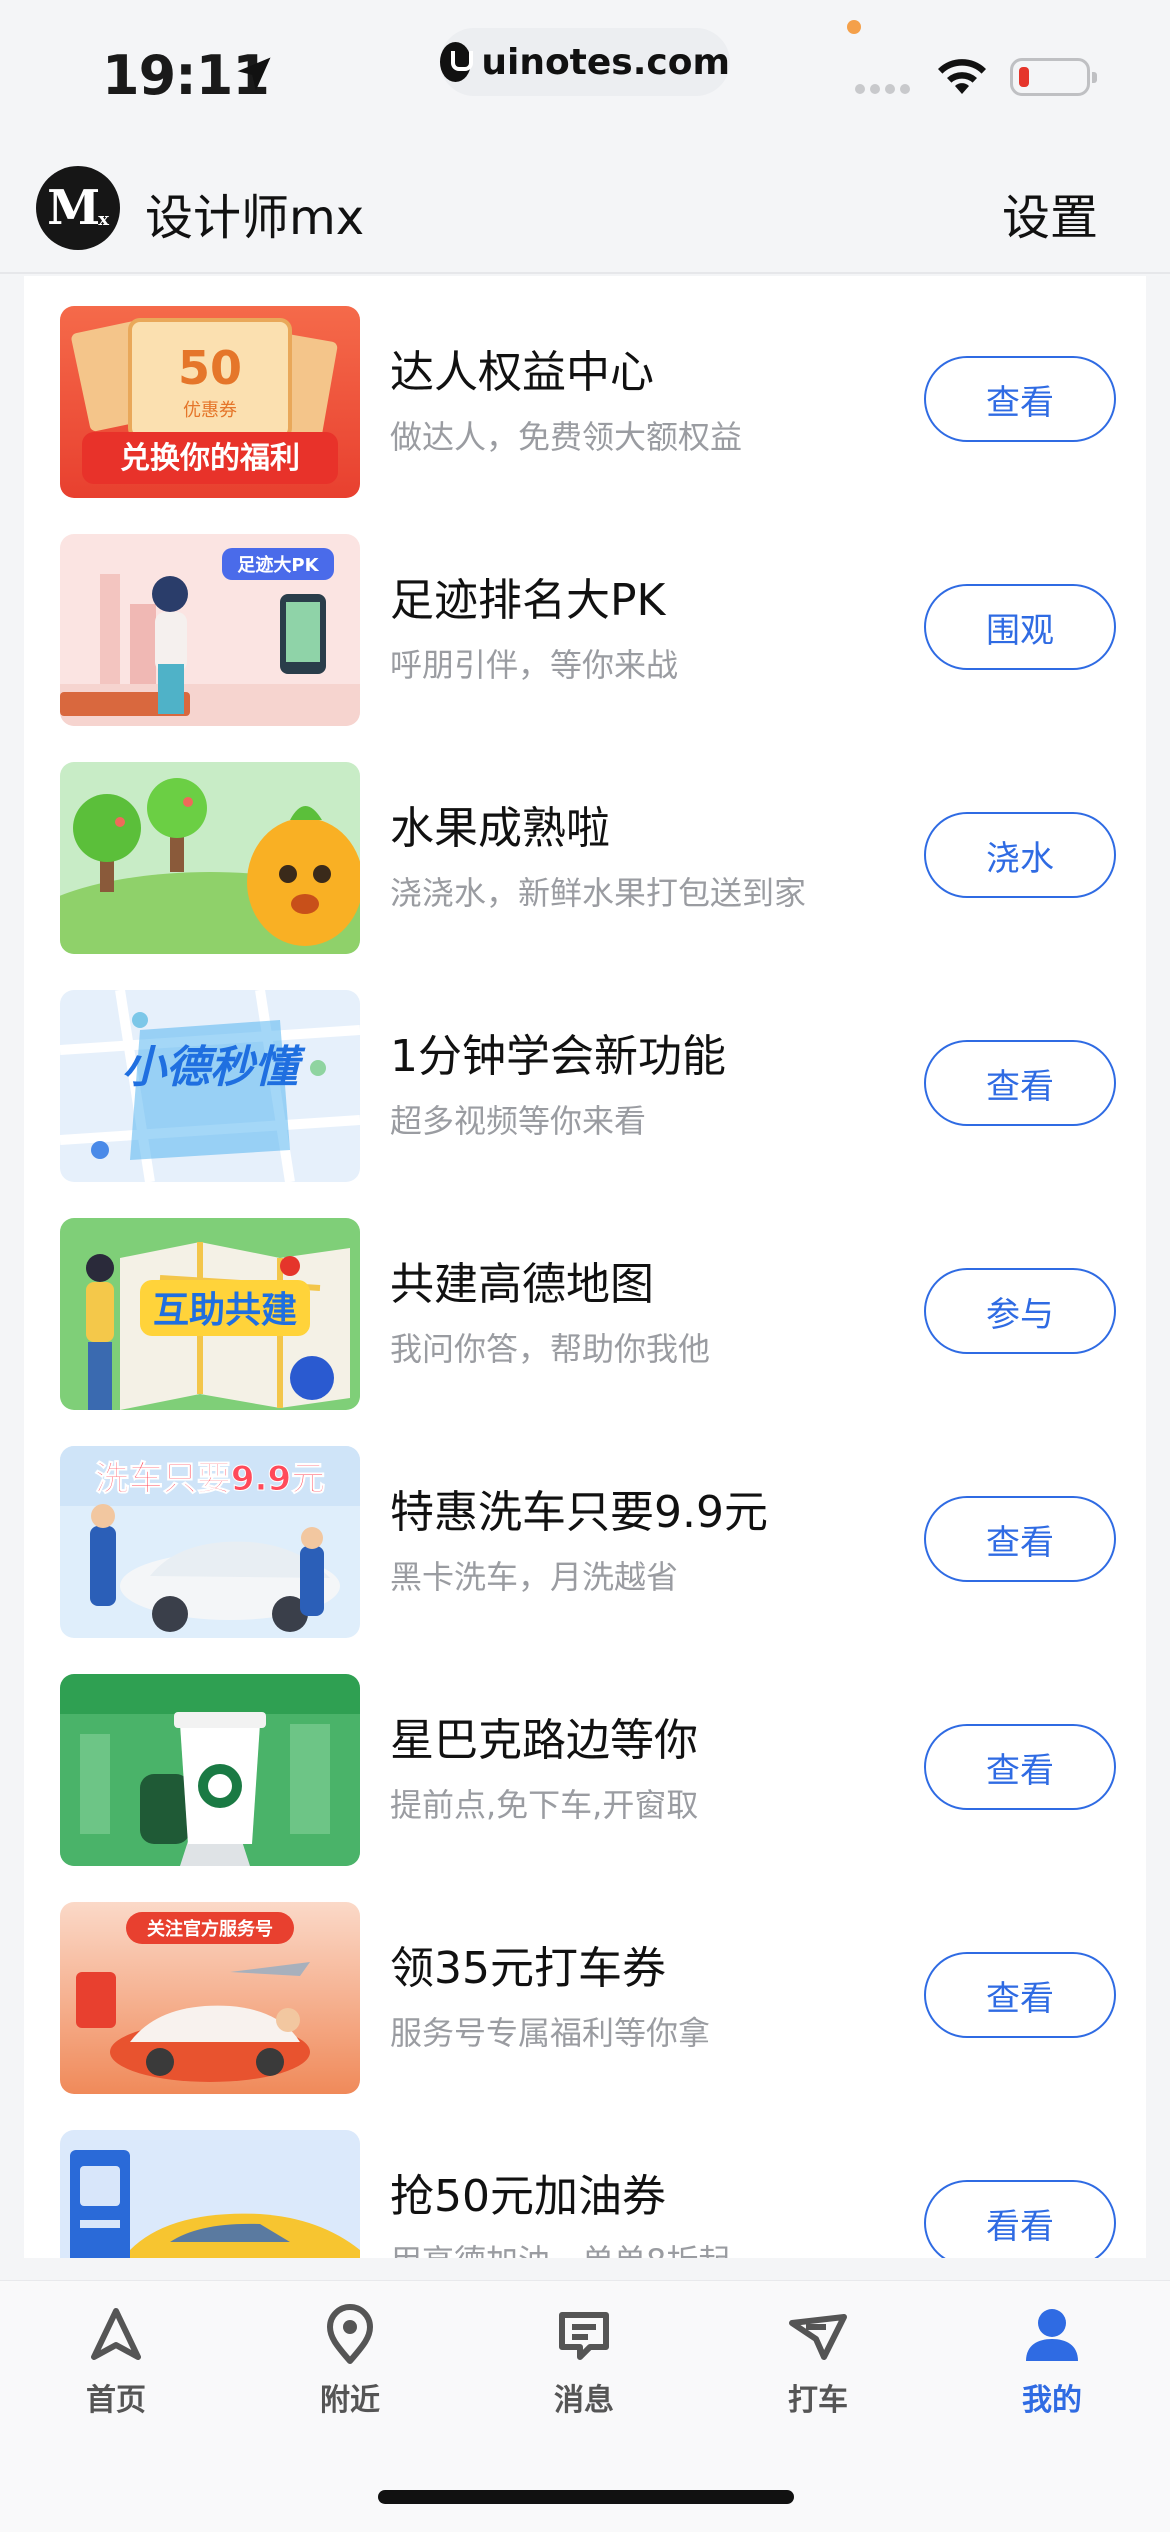  Describe the element at coordinates (214, 1067) in the screenshot. I see `svg-text: 小德秒懂` at that location.